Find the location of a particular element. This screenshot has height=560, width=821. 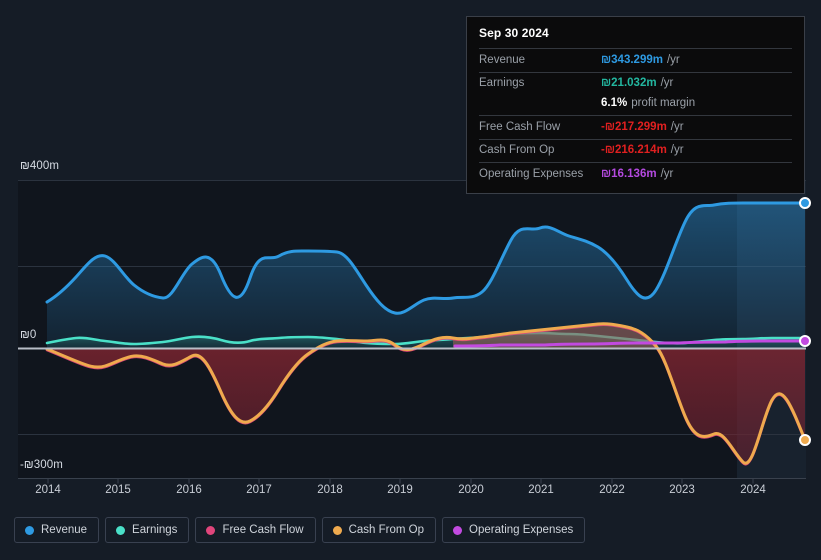

tooltip-value-cash-from-op: -₪216.214m is located at coordinates (634, 150).